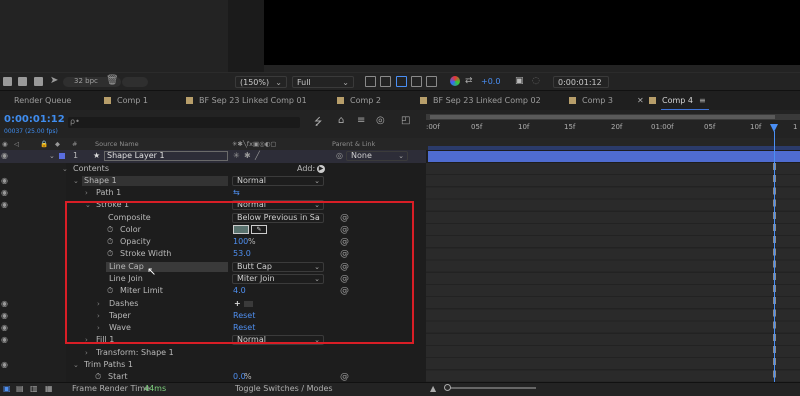 This screenshot has width=800, height=396. I want to click on current-time-display: 0:00:01:12, so click(34, 119).